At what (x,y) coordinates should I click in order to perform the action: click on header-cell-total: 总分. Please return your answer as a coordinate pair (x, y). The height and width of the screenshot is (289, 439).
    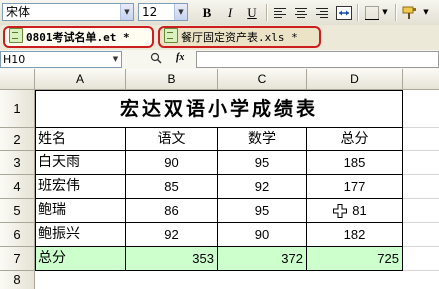
    Looking at the image, I should click on (355, 139).